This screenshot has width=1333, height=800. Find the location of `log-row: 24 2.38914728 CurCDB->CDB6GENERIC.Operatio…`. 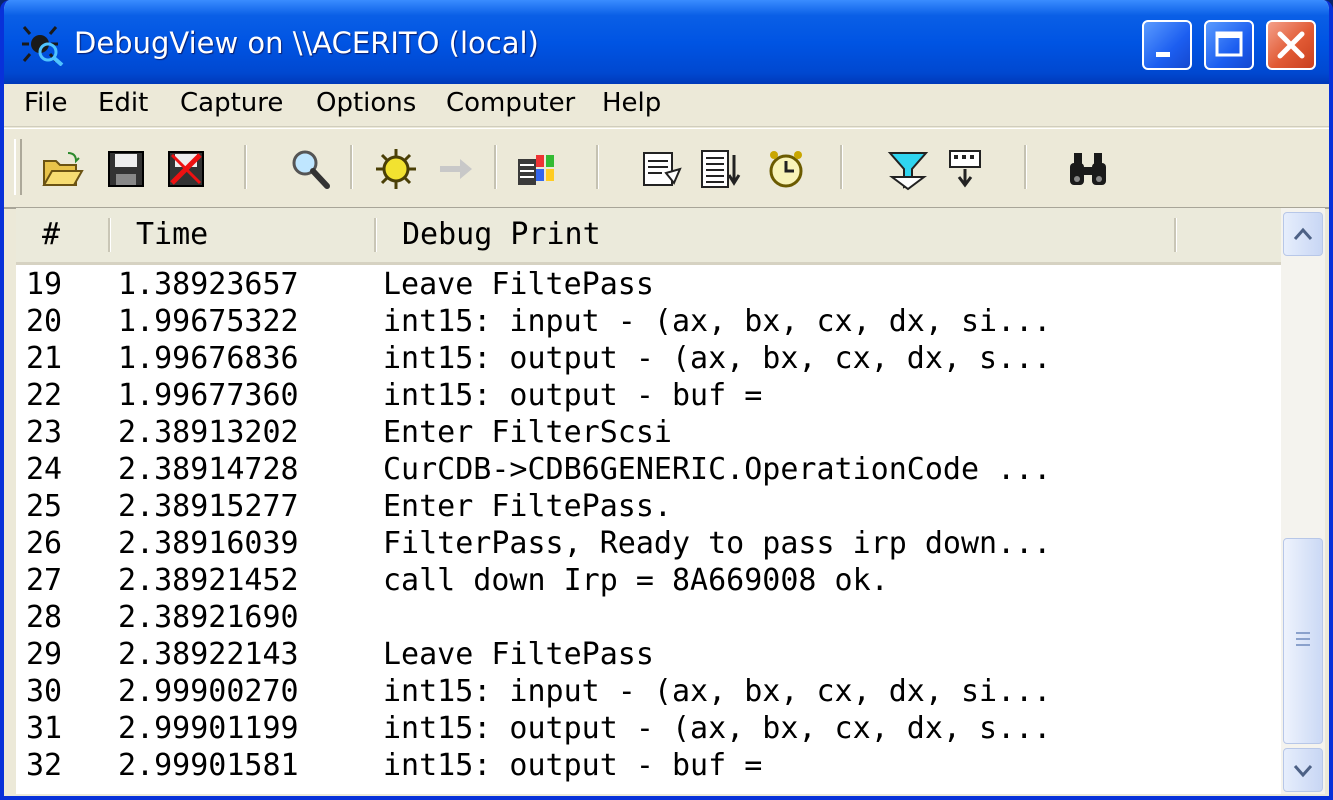

log-row: 24 2.38914728 CurCDB->CDB6GENERIC.Operatio… is located at coordinates (648, 470).